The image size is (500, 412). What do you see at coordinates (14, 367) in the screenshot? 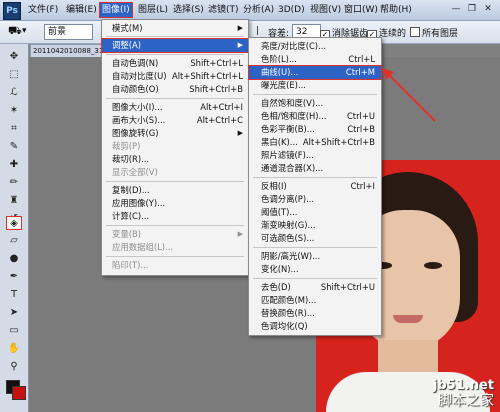
I see `zoom-tool-icon: ⚲` at bounding box center [14, 367].